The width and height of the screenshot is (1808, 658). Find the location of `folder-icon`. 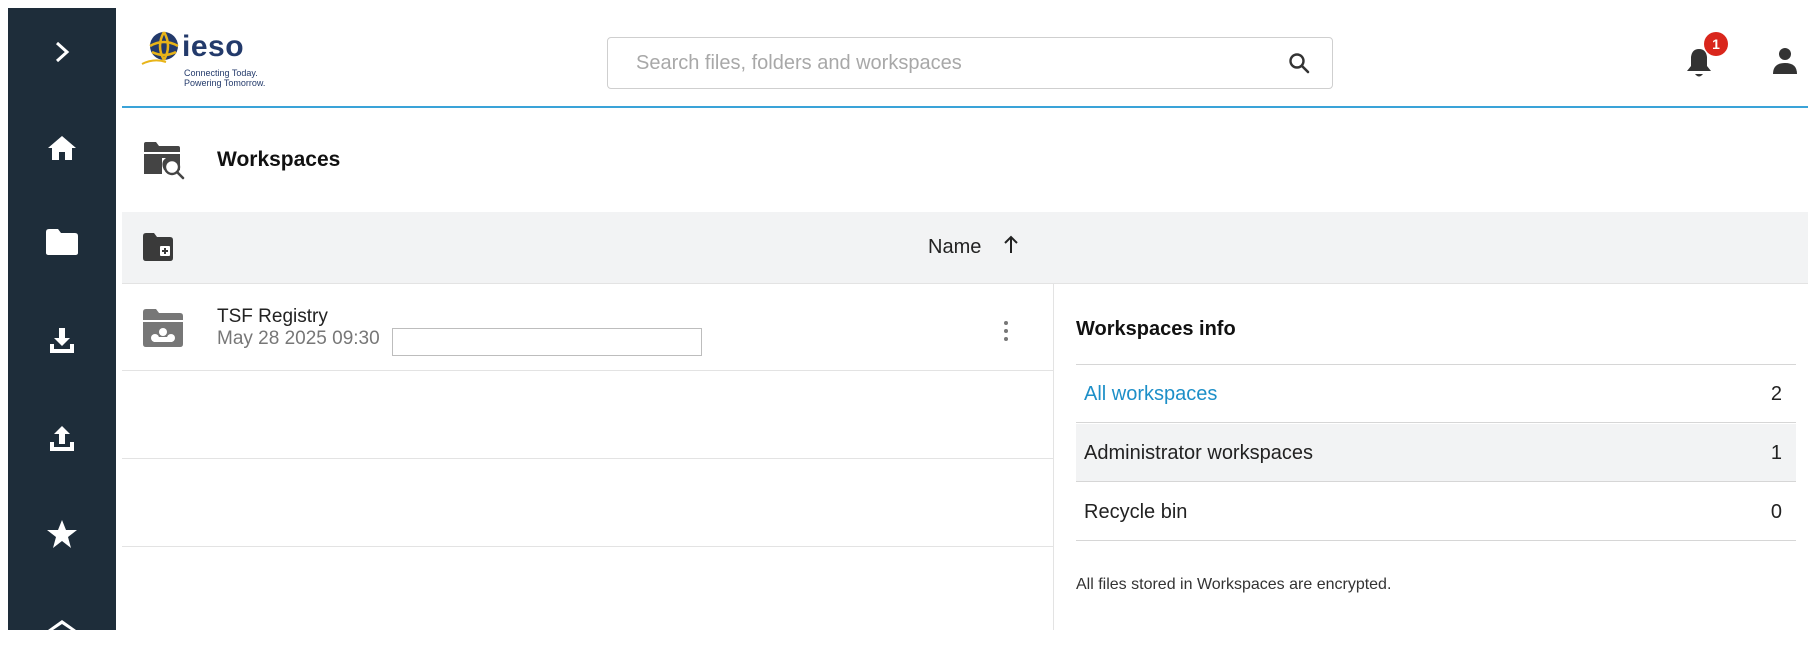

folder-icon is located at coordinates (62, 242).